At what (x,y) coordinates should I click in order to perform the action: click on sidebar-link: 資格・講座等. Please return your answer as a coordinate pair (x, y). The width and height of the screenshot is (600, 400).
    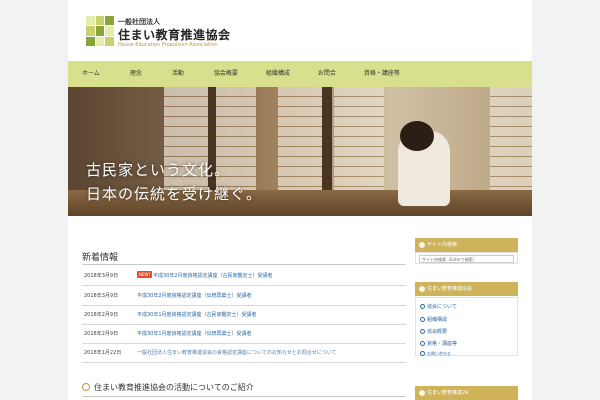
    Looking at the image, I should click on (438, 343).